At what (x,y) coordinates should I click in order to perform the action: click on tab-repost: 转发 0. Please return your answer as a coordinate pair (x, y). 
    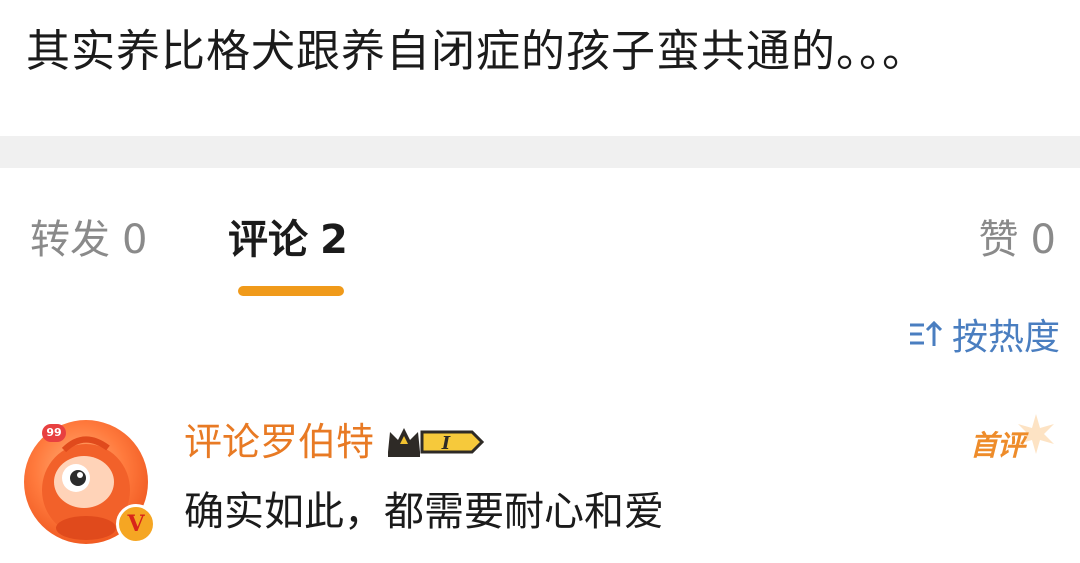
    Looking at the image, I should click on (88, 240).